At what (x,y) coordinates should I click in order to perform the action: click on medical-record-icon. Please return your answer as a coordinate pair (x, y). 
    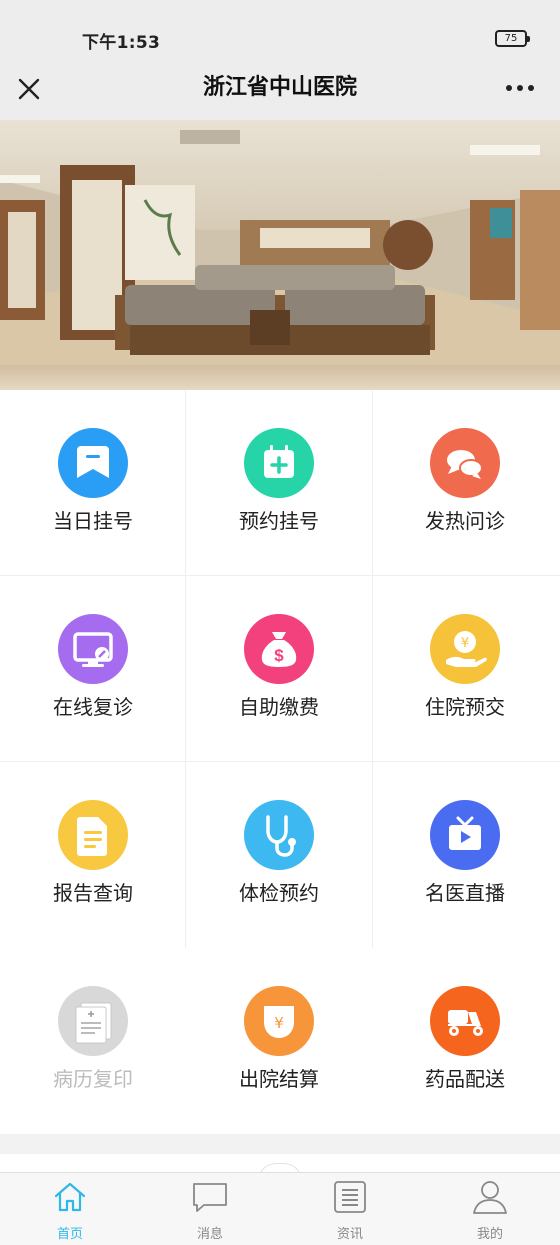
    Looking at the image, I should click on (93, 1021).